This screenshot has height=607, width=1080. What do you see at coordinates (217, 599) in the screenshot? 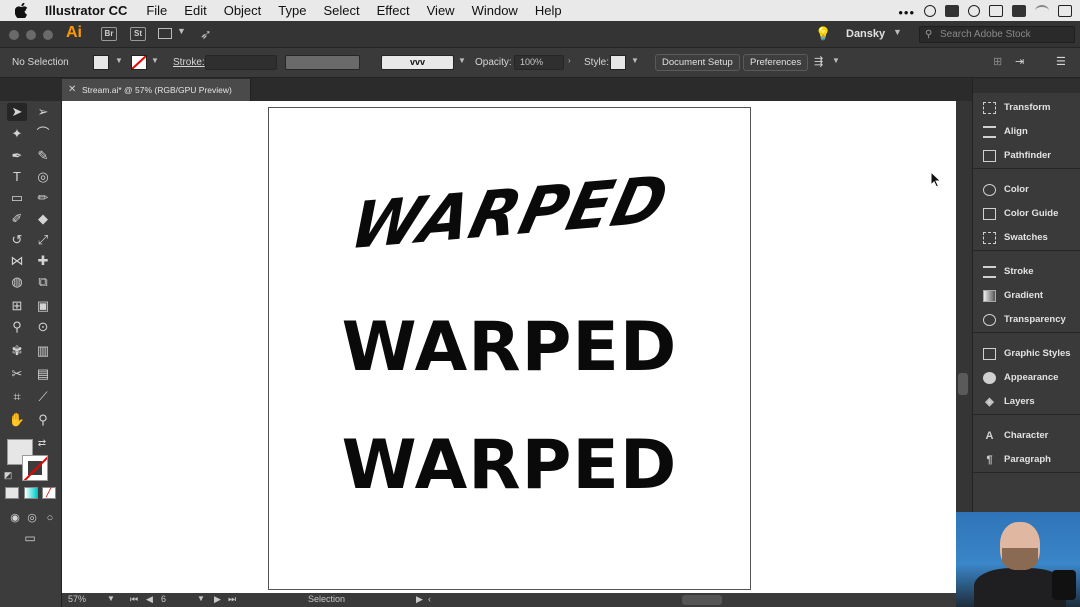
I see `next-artboard-icon: ▶` at bounding box center [217, 599].